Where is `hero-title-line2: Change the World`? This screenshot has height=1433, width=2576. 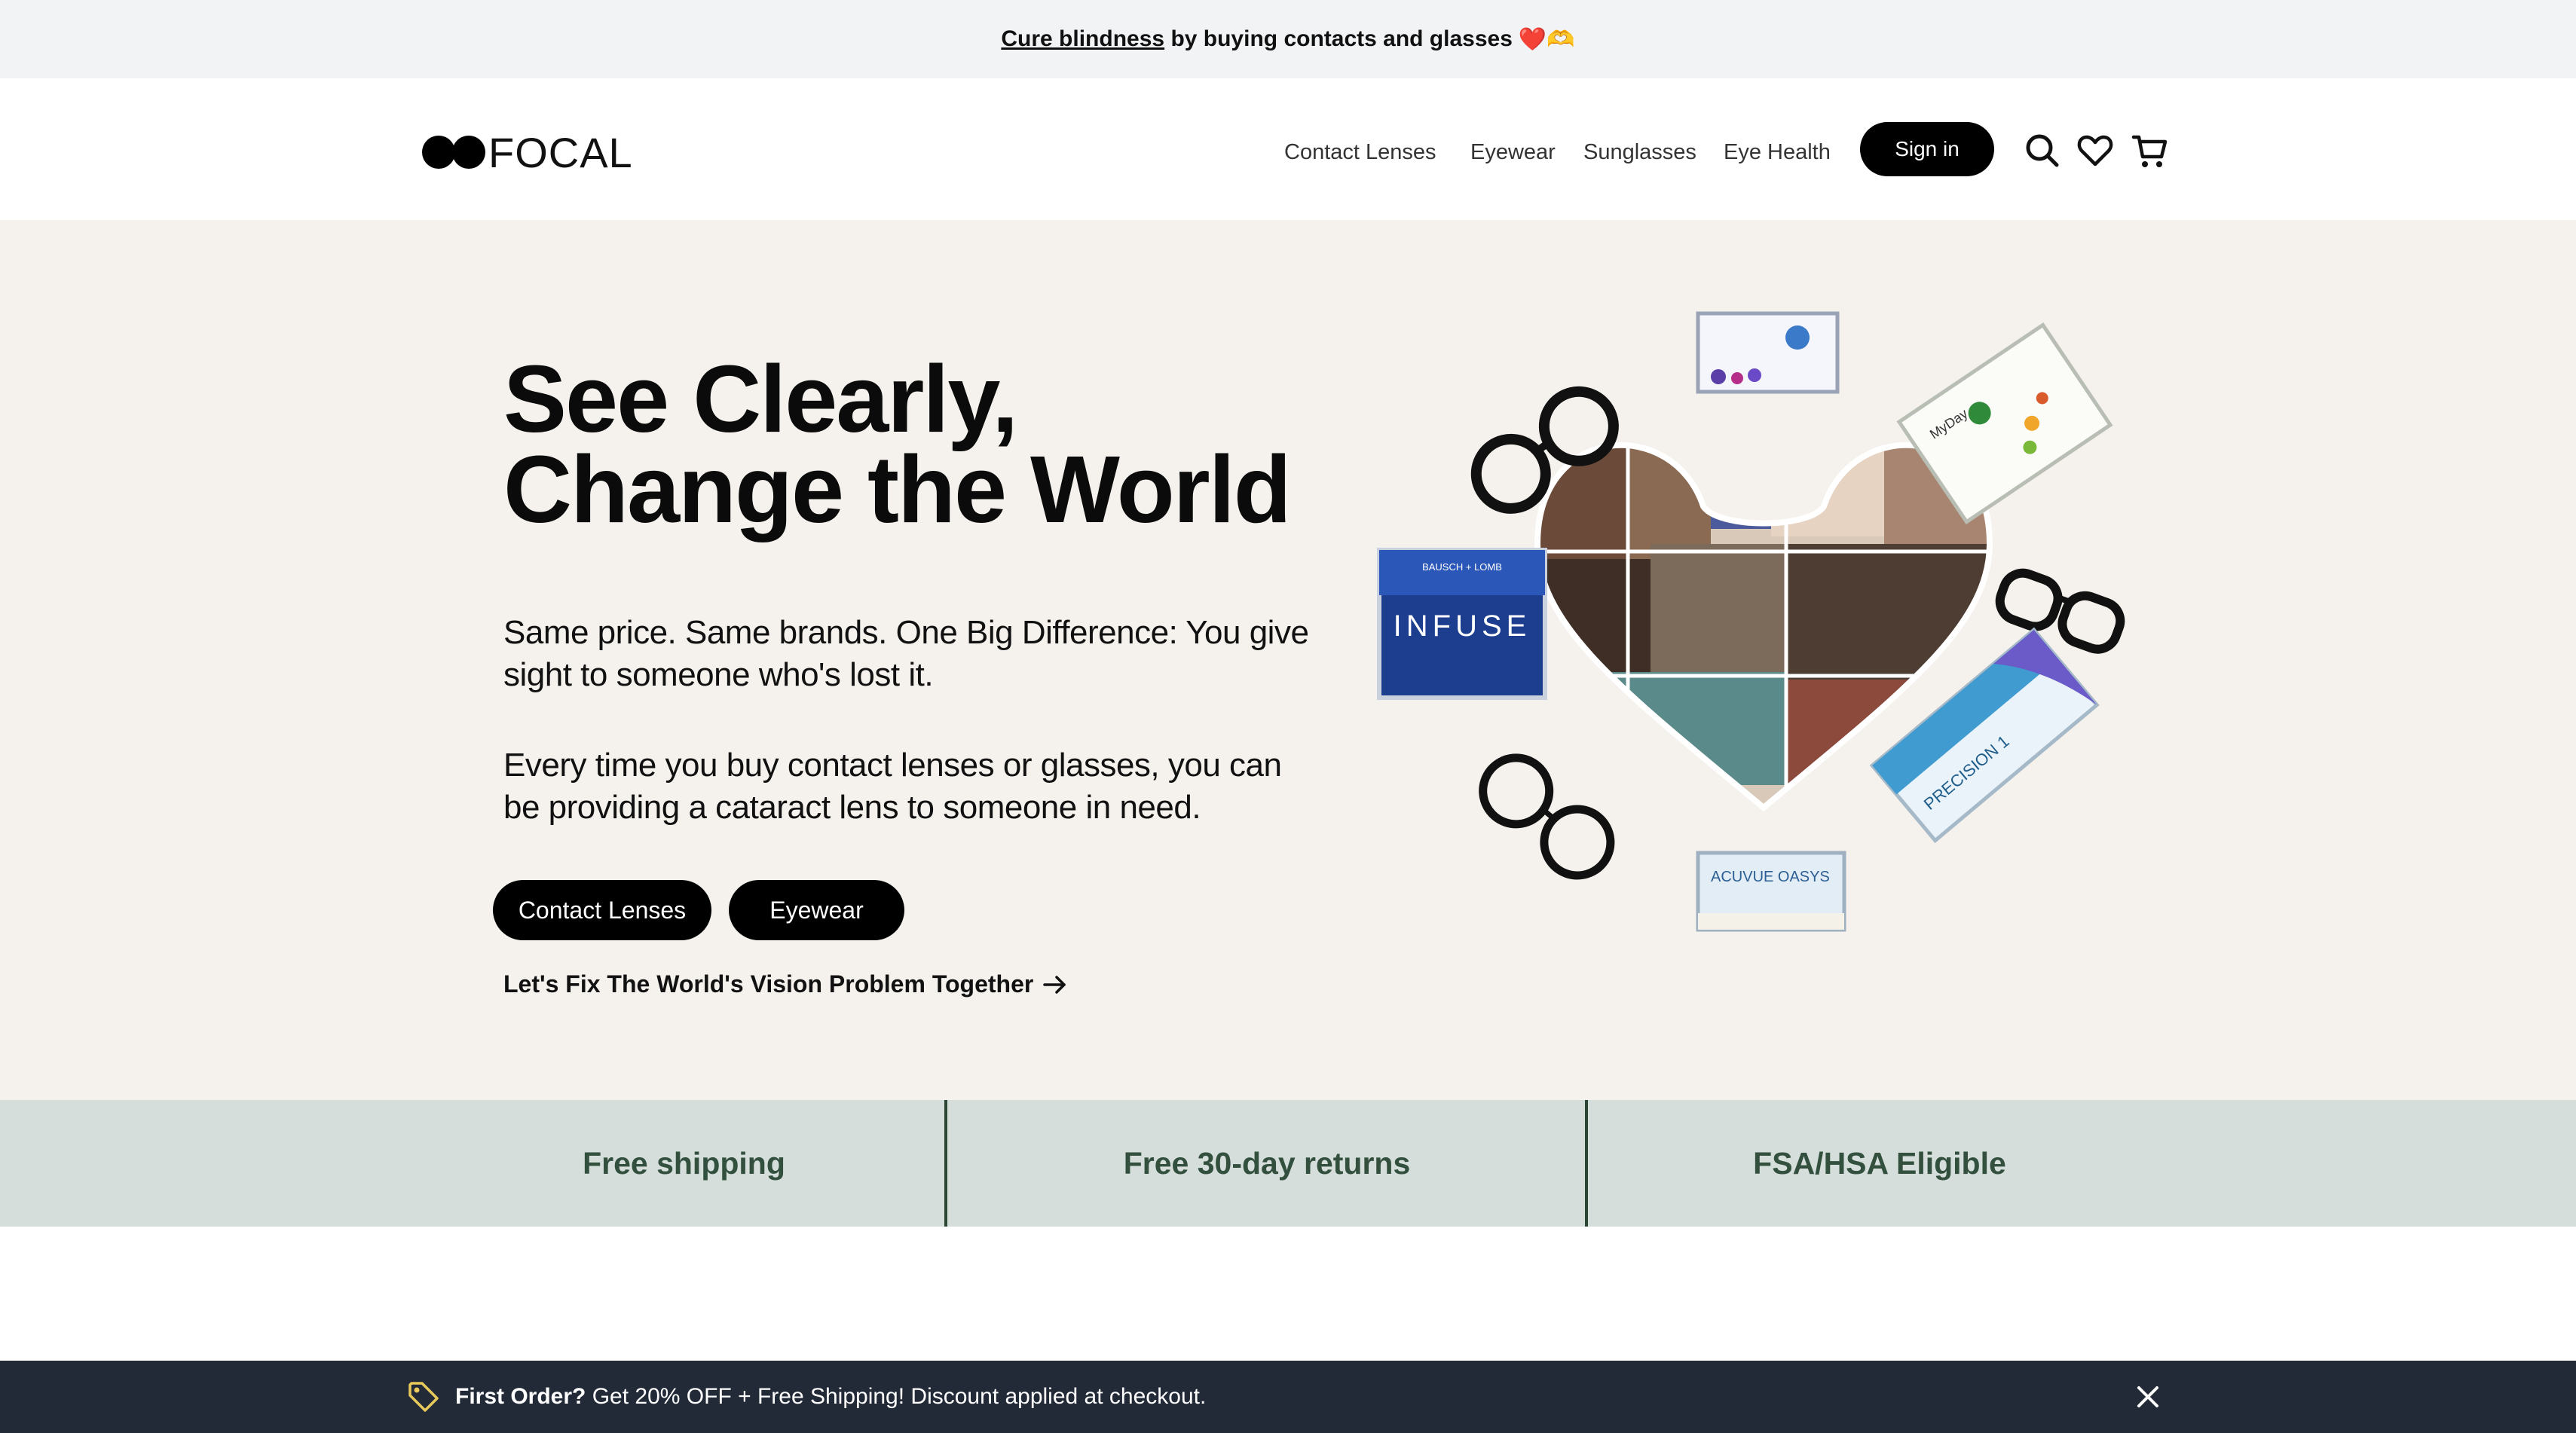
hero-title-line2: Change the World is located at coordinates (898, 489).